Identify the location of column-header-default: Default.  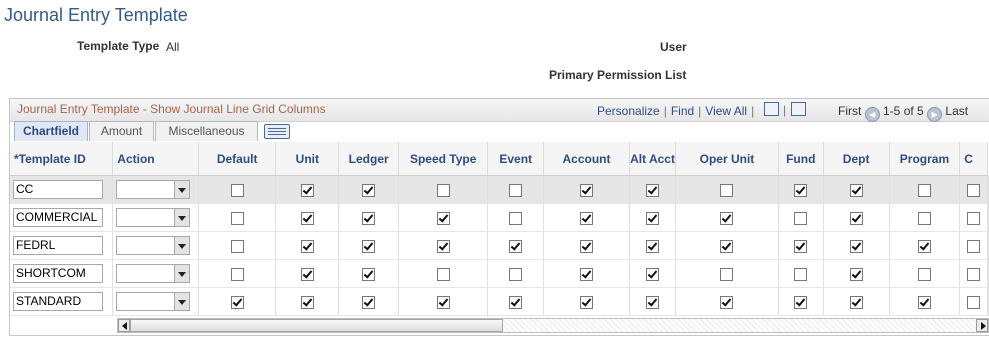
(237, 159).